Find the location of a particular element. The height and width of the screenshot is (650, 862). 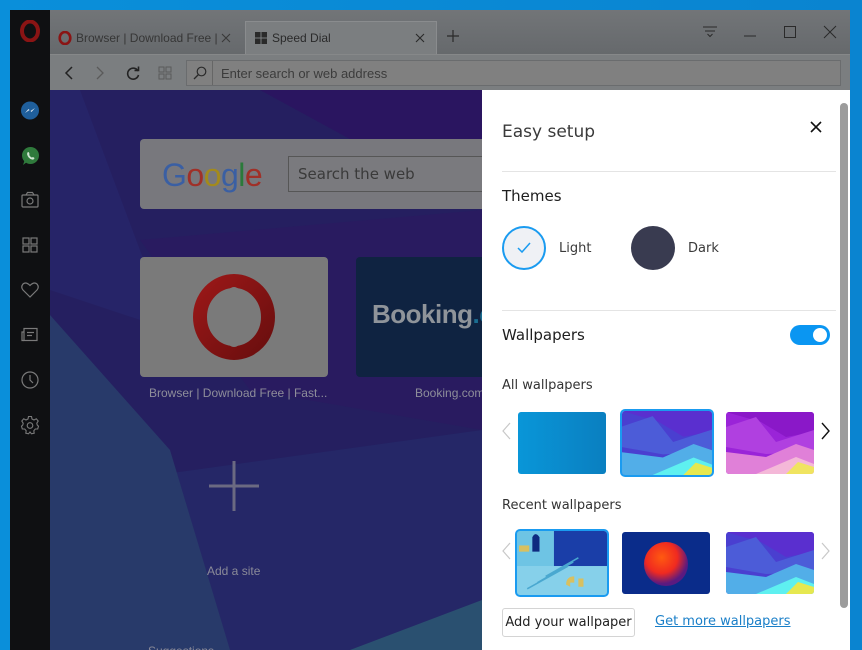

sidebar-item-whatsapp is located at coordinates (30, 156).